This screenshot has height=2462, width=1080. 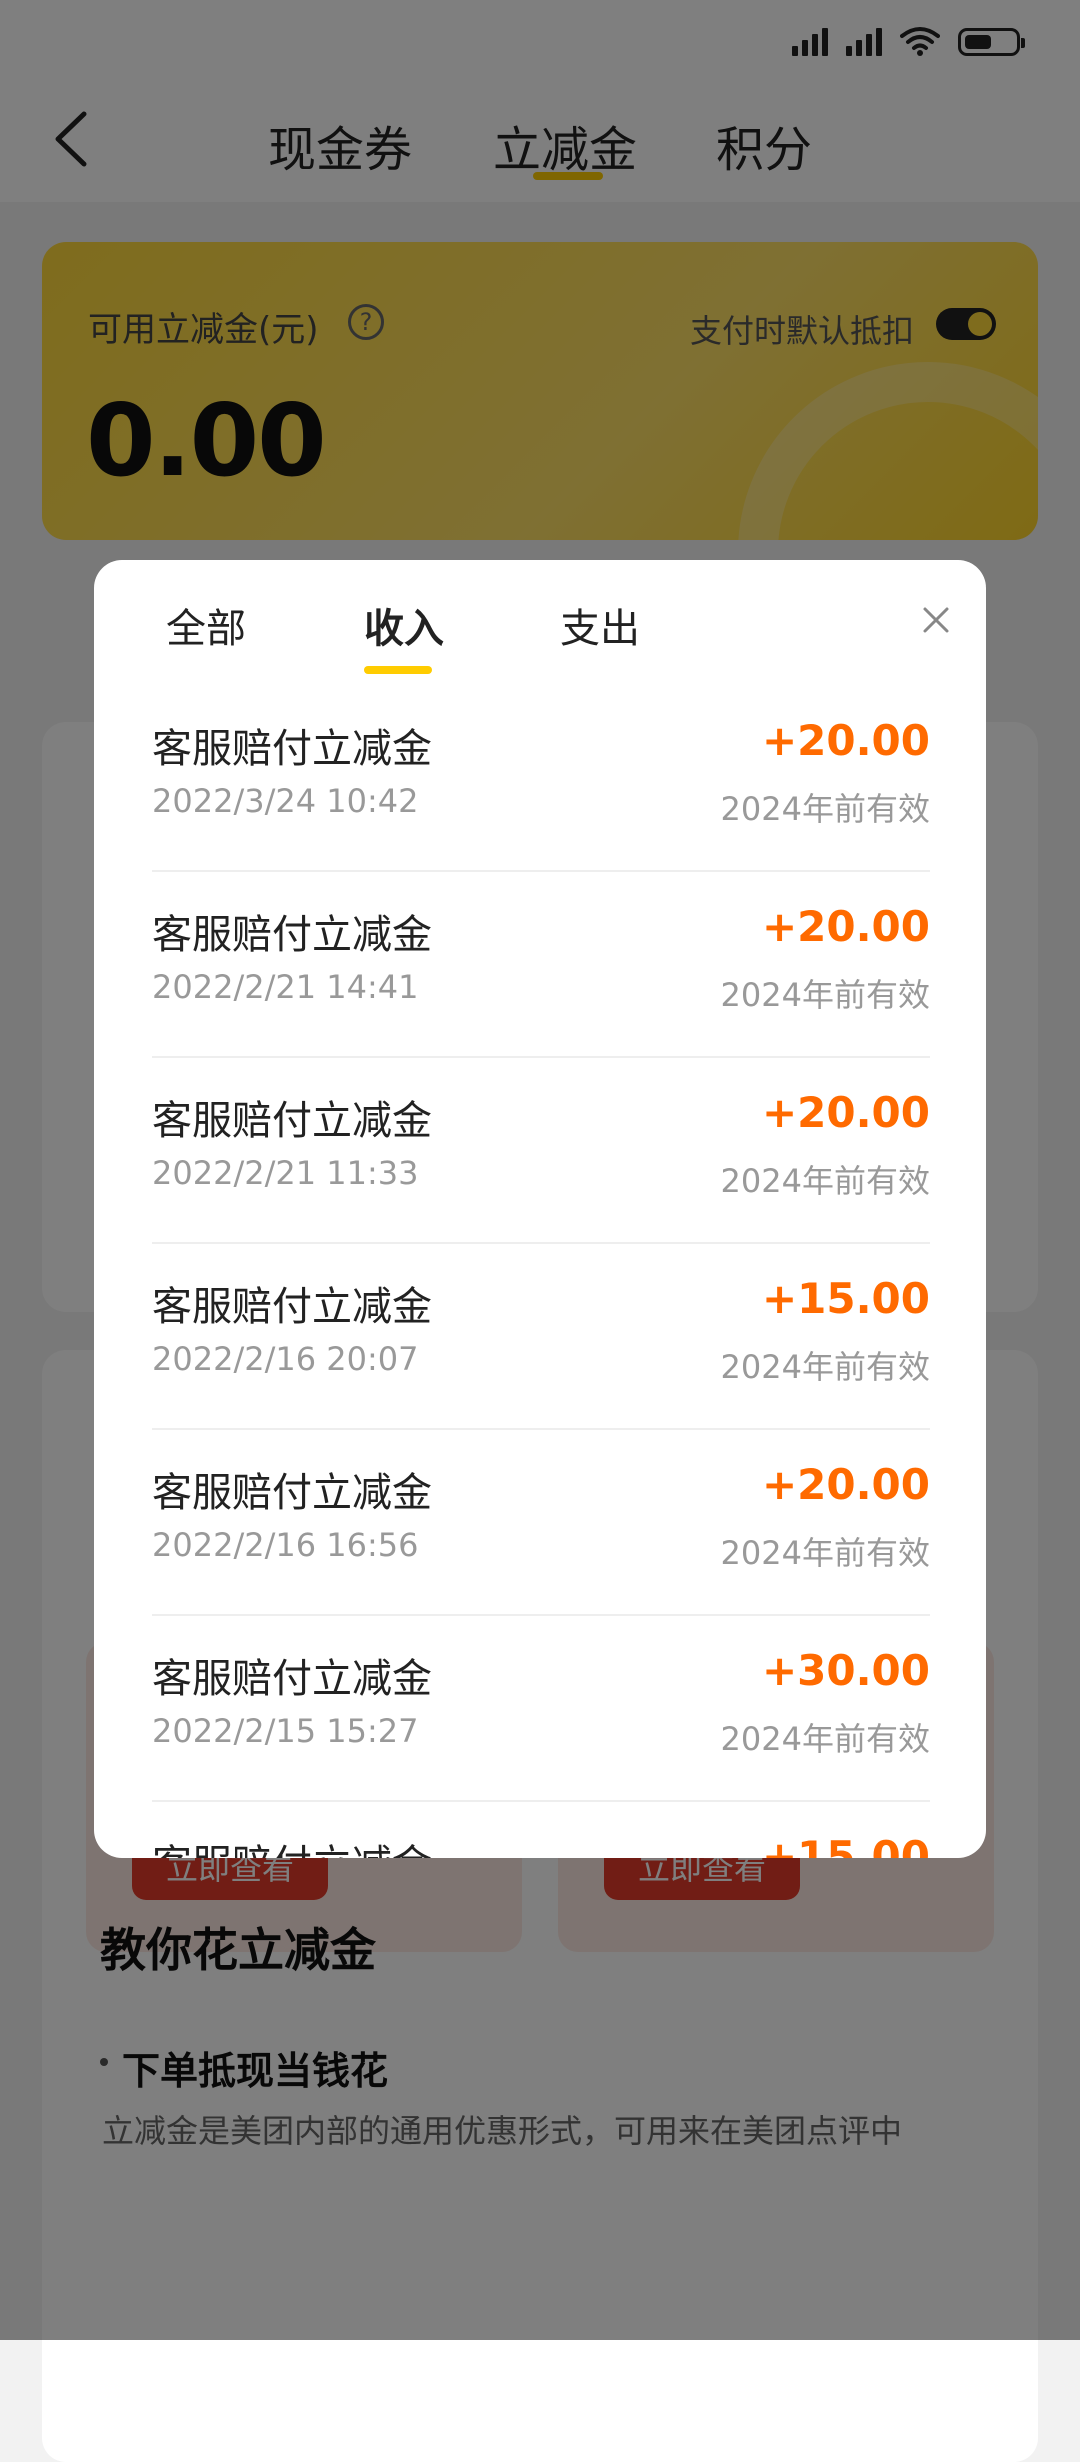 What do you see at coordinates (541, 1337) in the screenshot?
I see `list-item: 客服赔付立减金 2022/2/16 20:07 +15.00 2024年前有效` at bounding box center [541, 1337].